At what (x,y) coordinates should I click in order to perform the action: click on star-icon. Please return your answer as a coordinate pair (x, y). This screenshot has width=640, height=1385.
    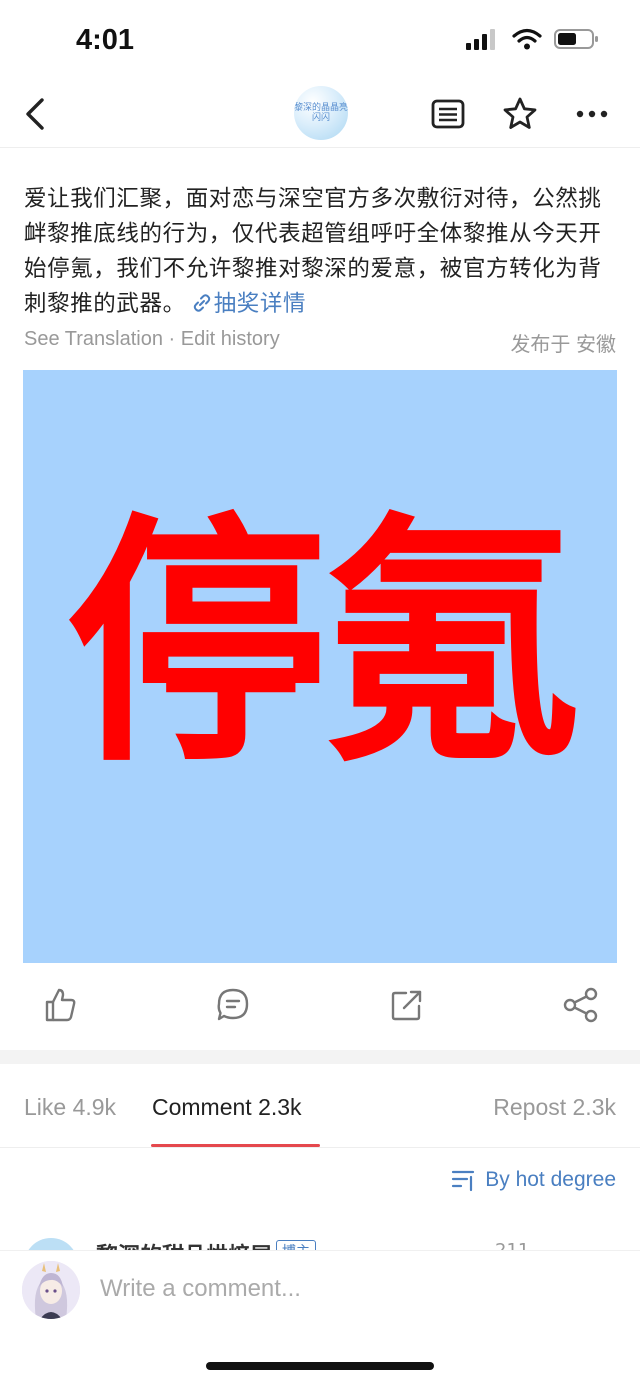
    Looking at the image, I should click on (520, 114).